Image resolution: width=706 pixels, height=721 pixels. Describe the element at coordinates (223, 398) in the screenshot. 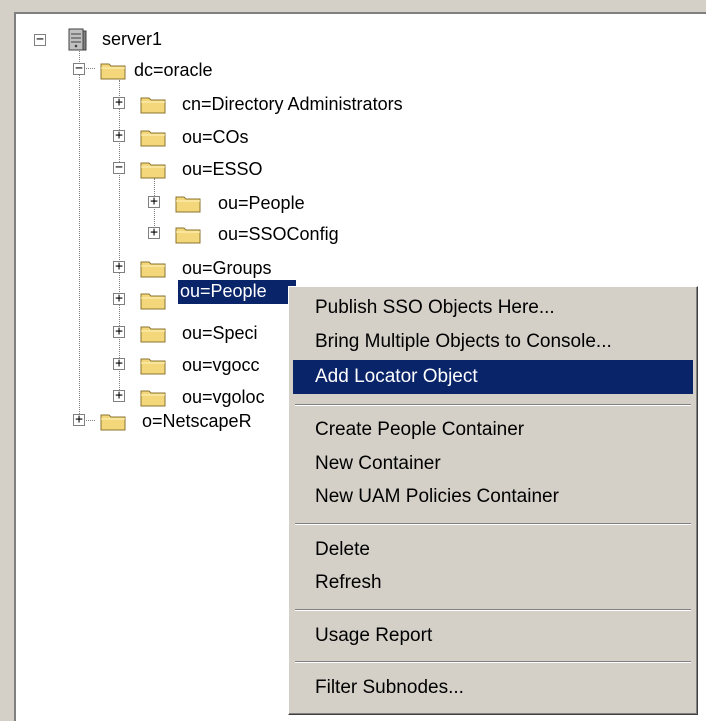

I see `tree-node-vgoloc: ou=vgoloc` at that location.